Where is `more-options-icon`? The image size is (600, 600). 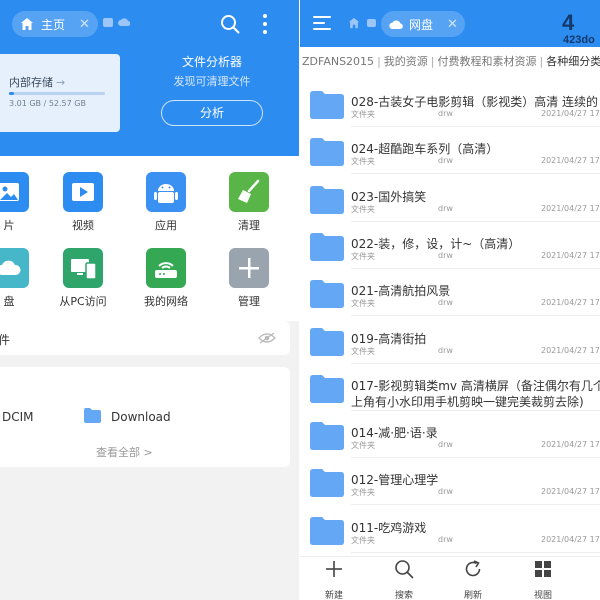 more-options-icon is located at coordinates (265, 24).